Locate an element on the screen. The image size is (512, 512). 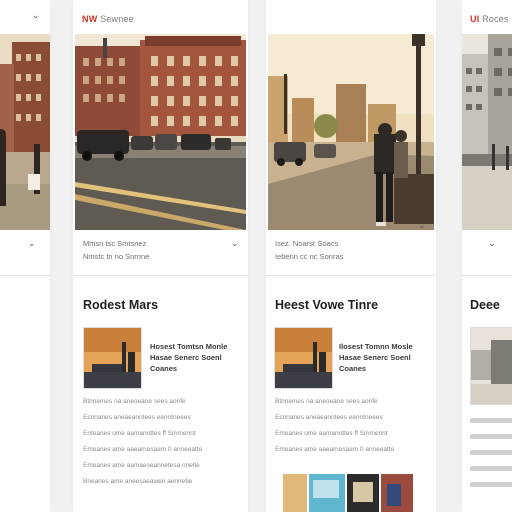
section-heading: Rodest Mars is located at coordinates (120, 305).